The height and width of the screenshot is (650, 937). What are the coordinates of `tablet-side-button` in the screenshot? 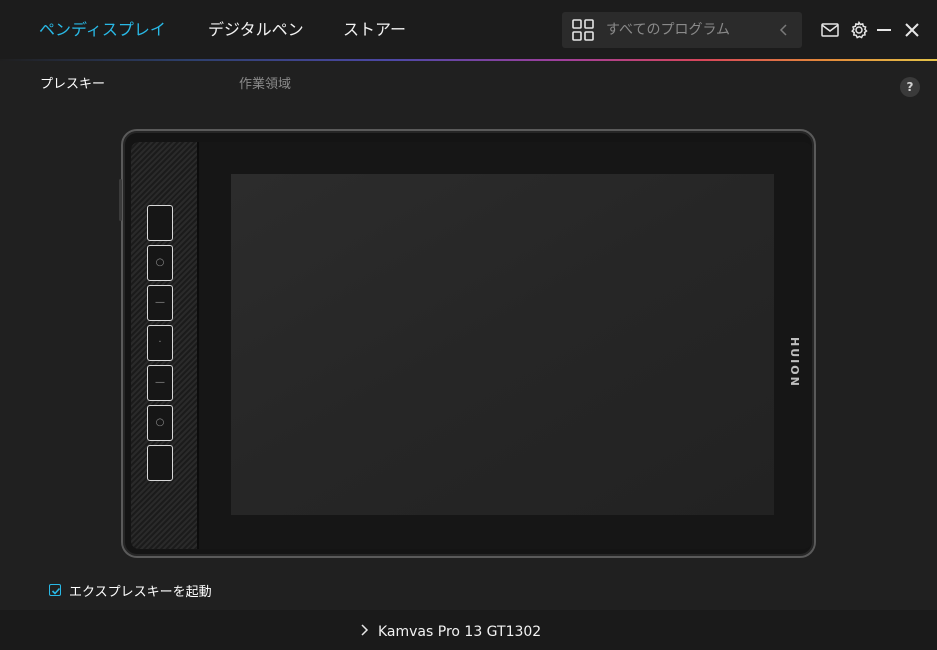 It's located at (120, 200).